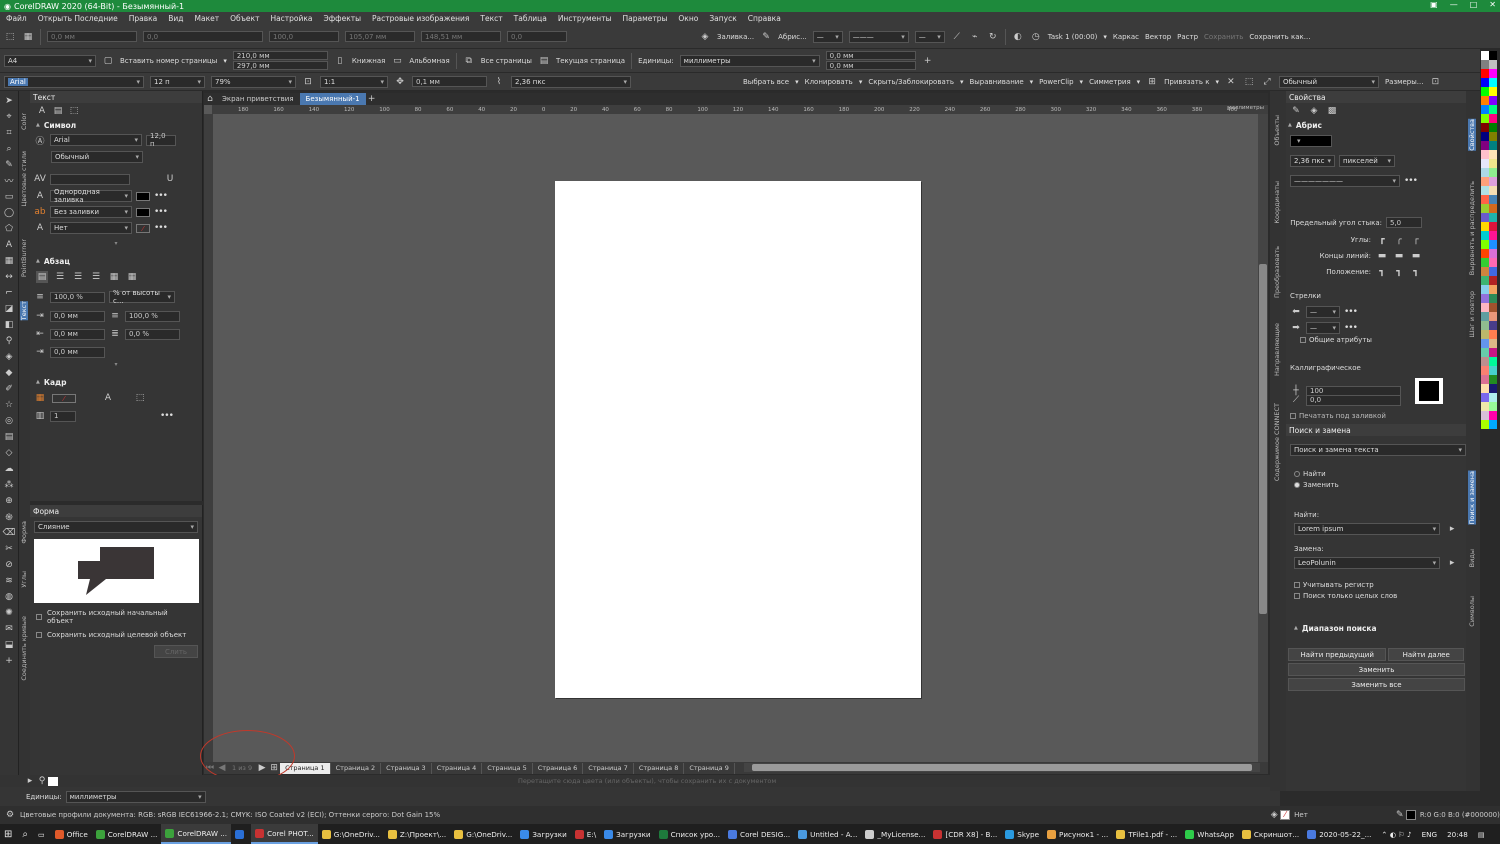 The height and width of the screenshot is (844, 1500). What do you see at coordinates (24, 311) in the screenshot?
I see `tab-text: Текст` at bounding box center [24, 311].